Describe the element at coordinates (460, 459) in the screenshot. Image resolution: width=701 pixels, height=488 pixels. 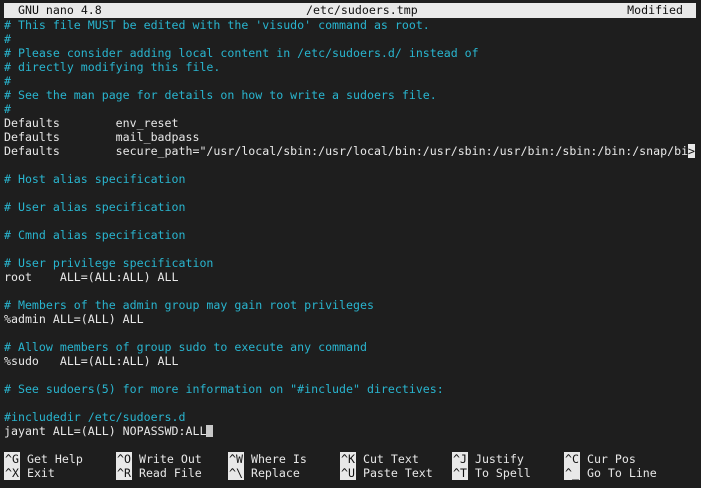
I see `shortcut-key: ^J` at that location.